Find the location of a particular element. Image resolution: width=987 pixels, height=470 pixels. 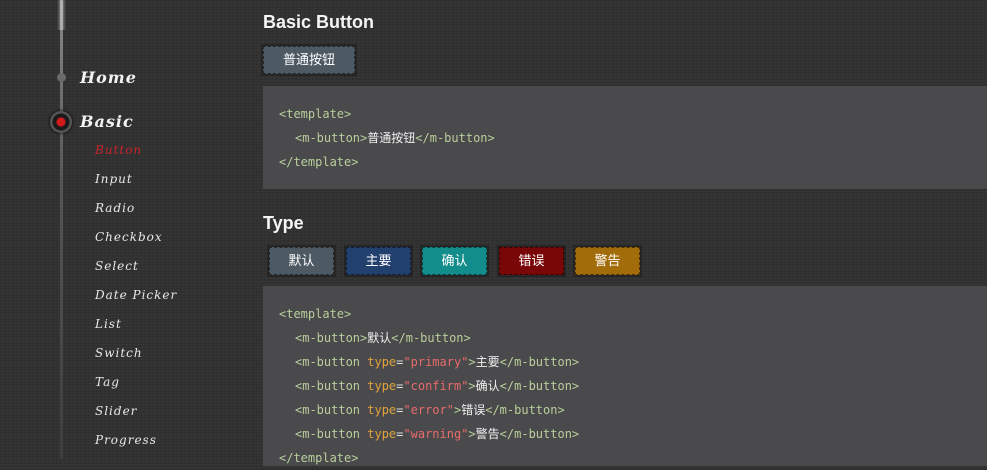

code-line: <m-button type="warning">警告</m-button> is located at coordinates (625, 434).